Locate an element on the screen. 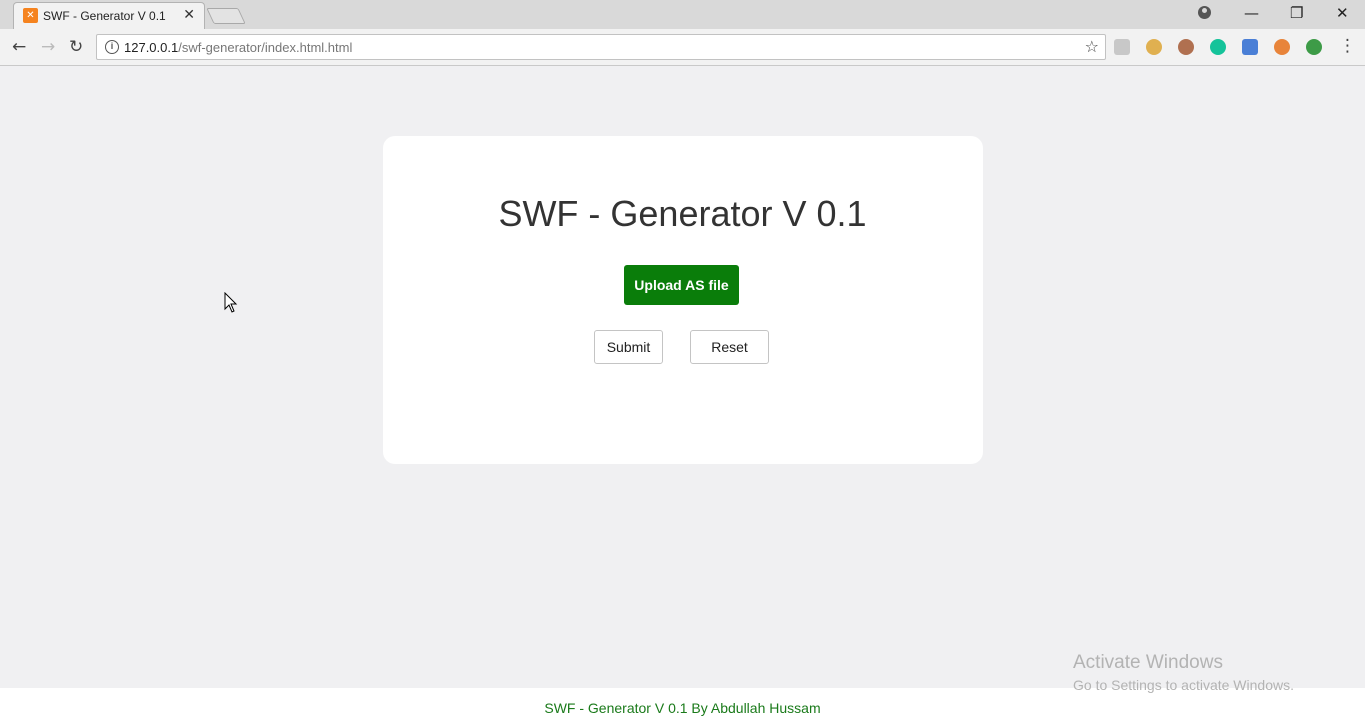  google-translate-extension-icon is located at coordinates (1250, 47).